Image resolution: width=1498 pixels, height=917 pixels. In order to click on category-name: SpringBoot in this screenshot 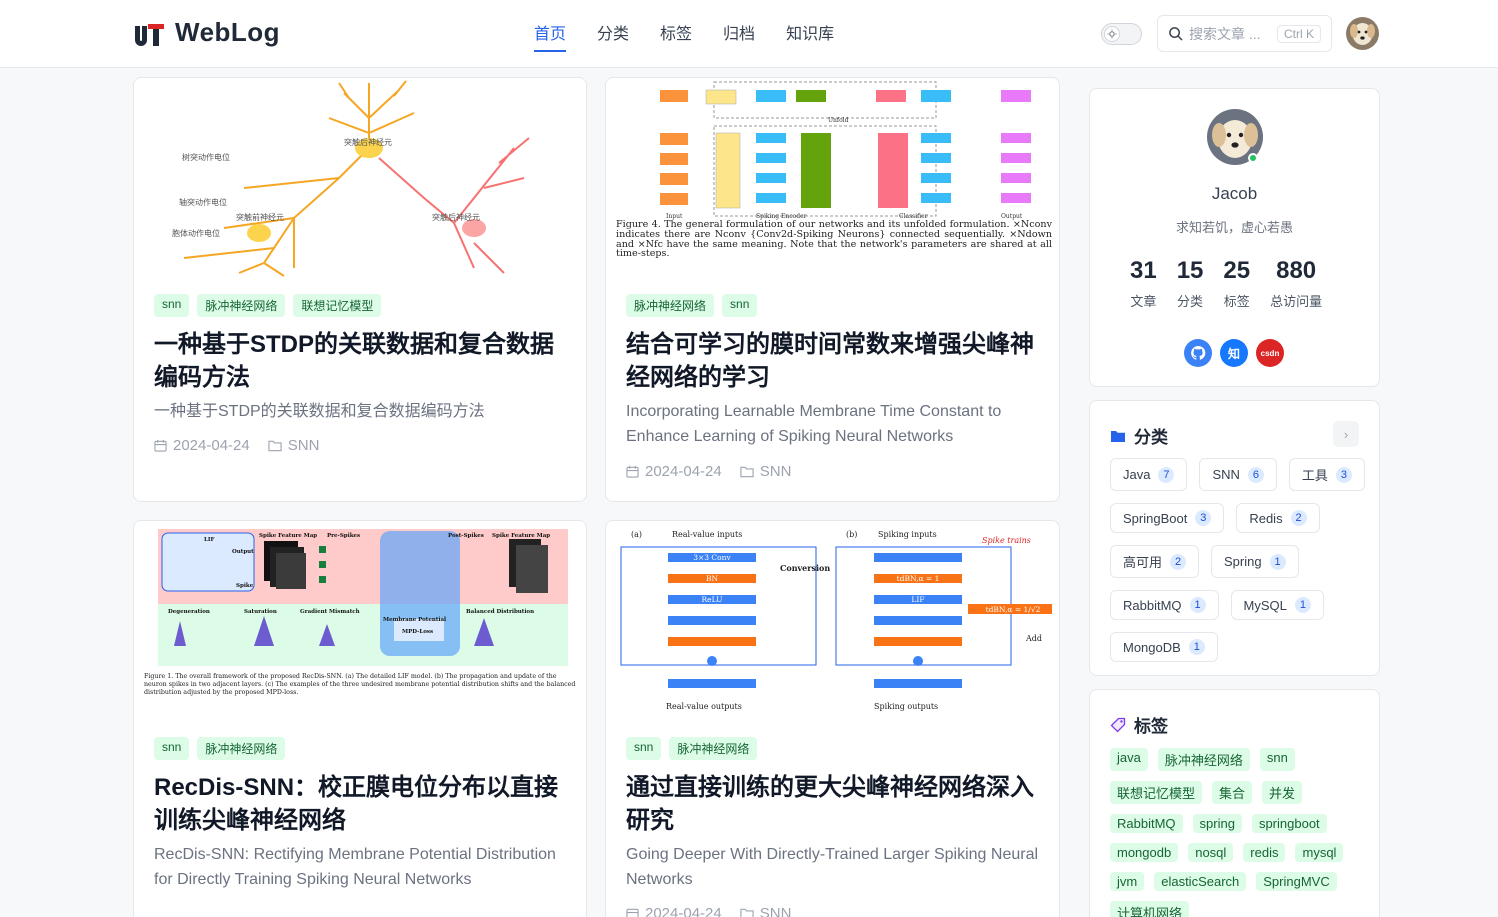, I will do `click(1155, 518)`.